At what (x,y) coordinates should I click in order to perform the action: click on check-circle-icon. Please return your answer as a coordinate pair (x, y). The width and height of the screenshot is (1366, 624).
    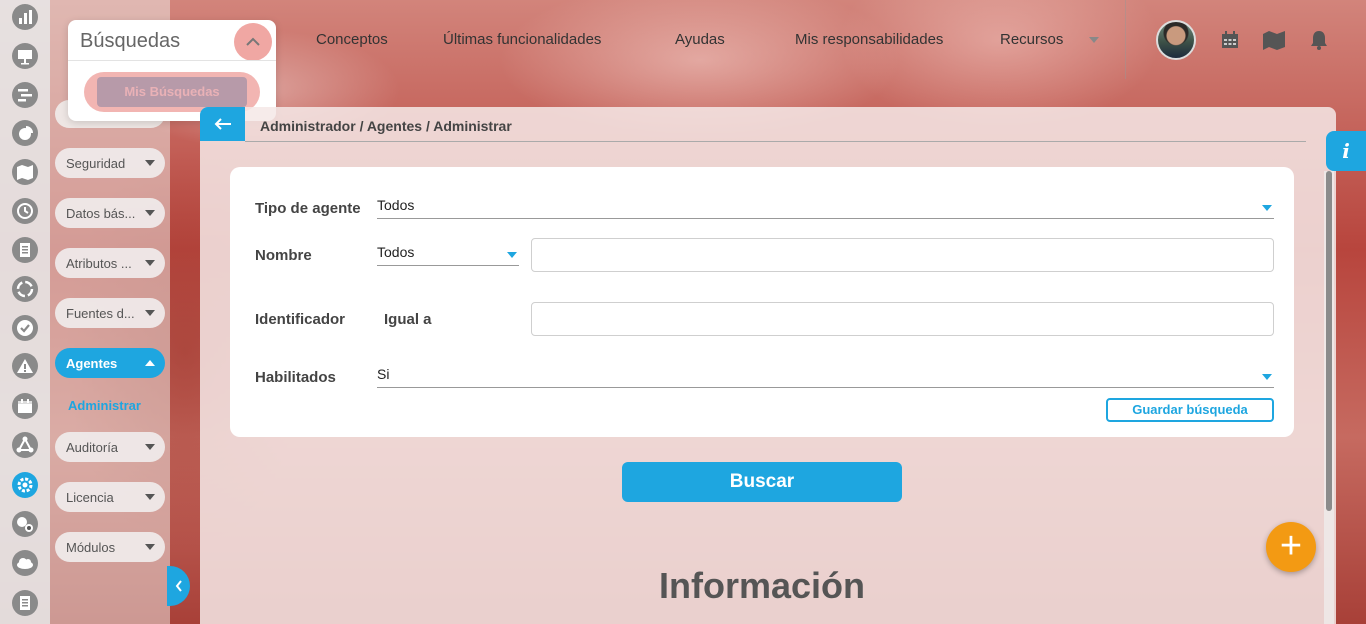
    Looking at the image, I should click on (25, 328).